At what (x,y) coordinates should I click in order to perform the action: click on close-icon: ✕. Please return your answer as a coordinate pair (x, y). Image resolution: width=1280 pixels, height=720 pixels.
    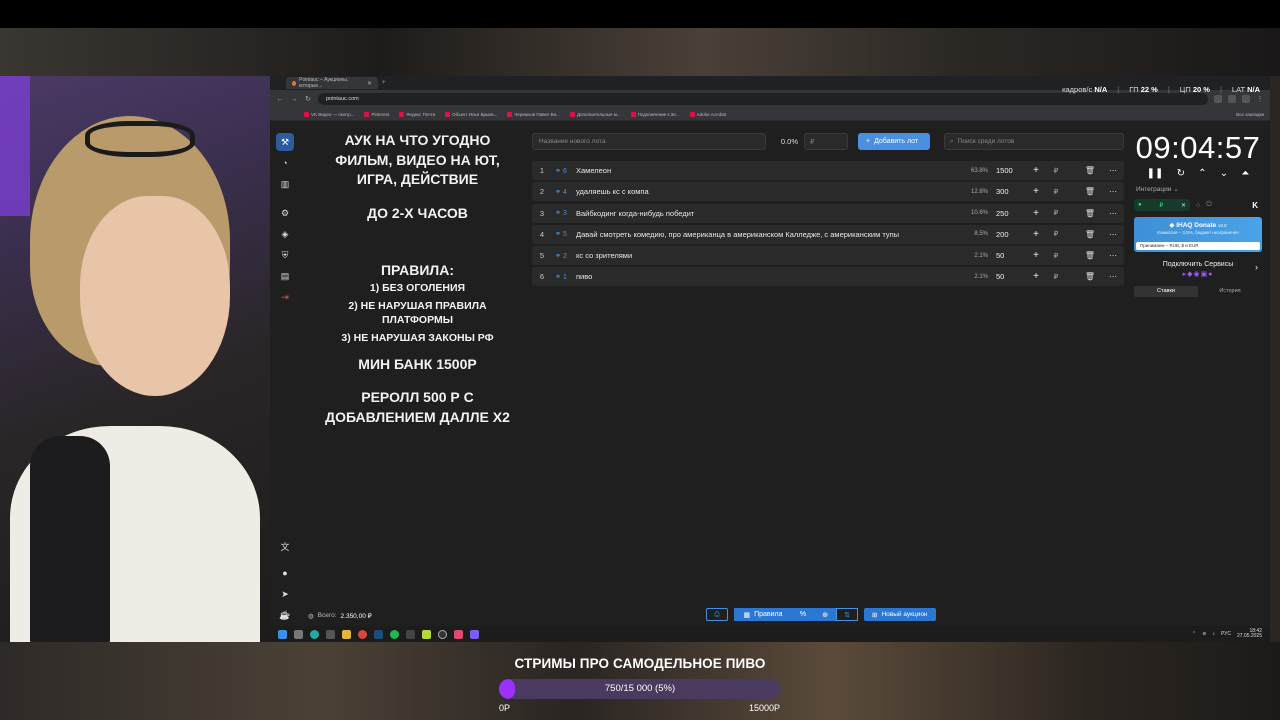
    Looking at the image, I should click on (1183, 205).